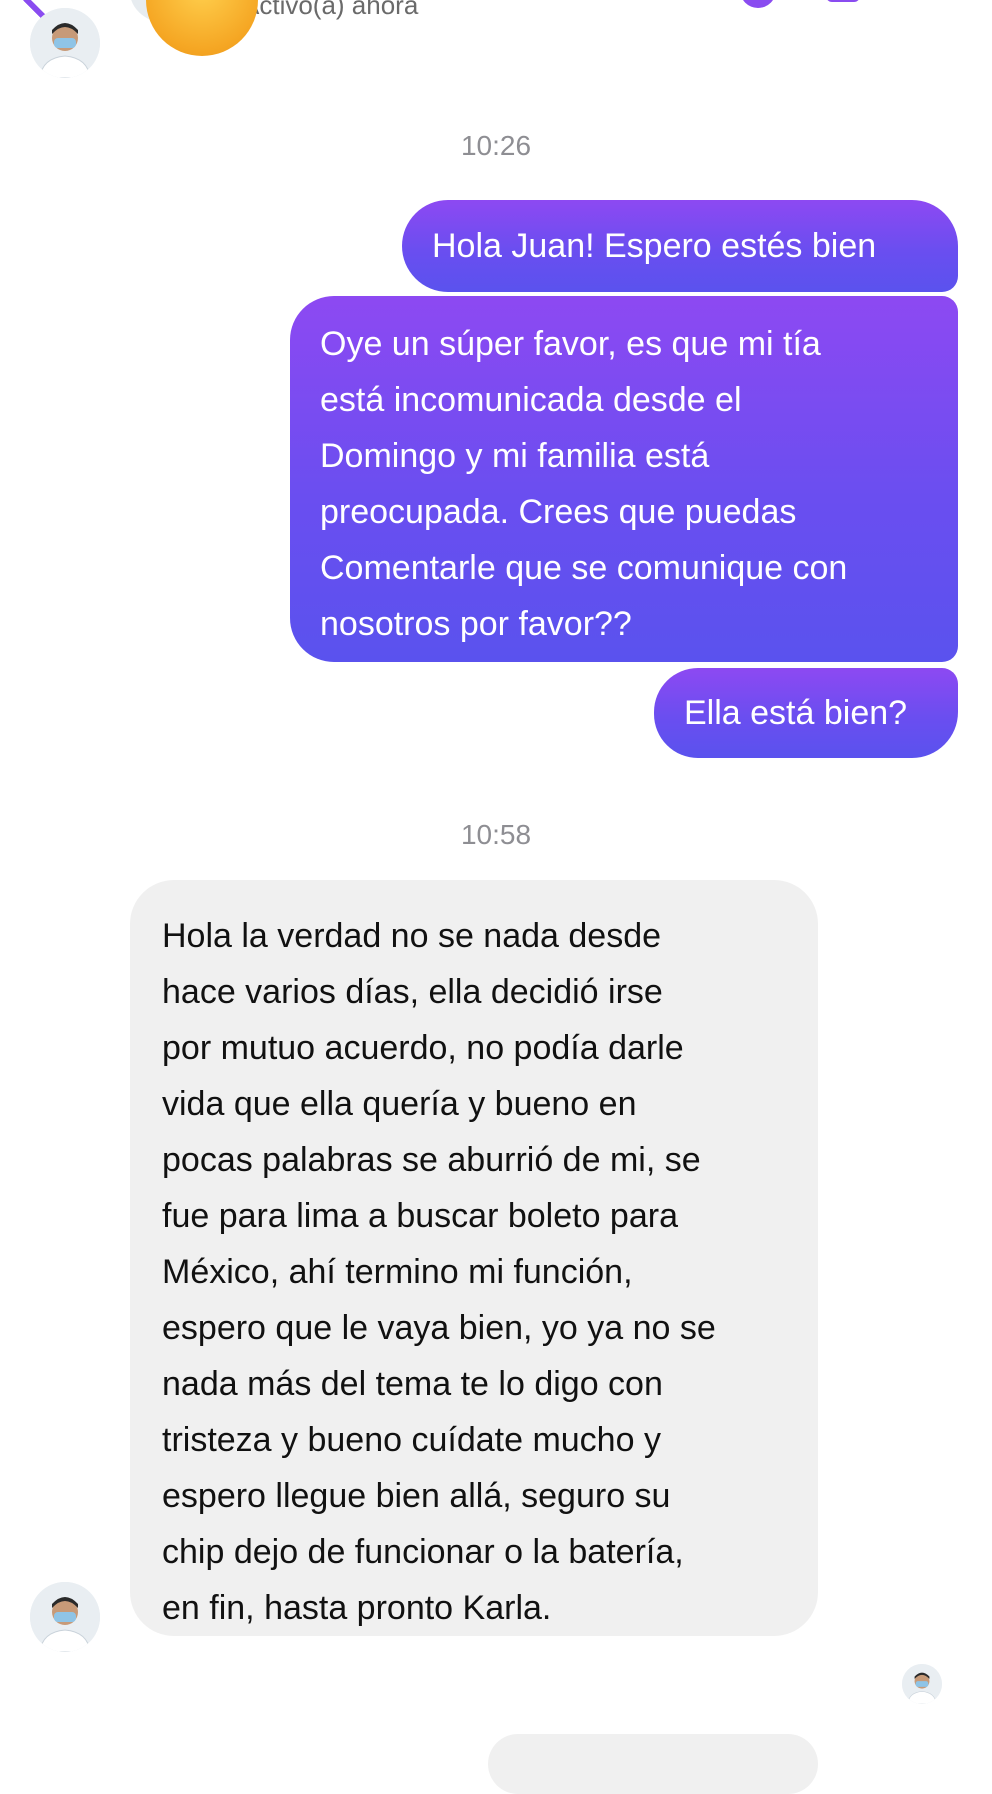  Describe the element at coordinates (515, 456) in the screenshot. I see `message-line: Domingo y mi familia está` at that location.